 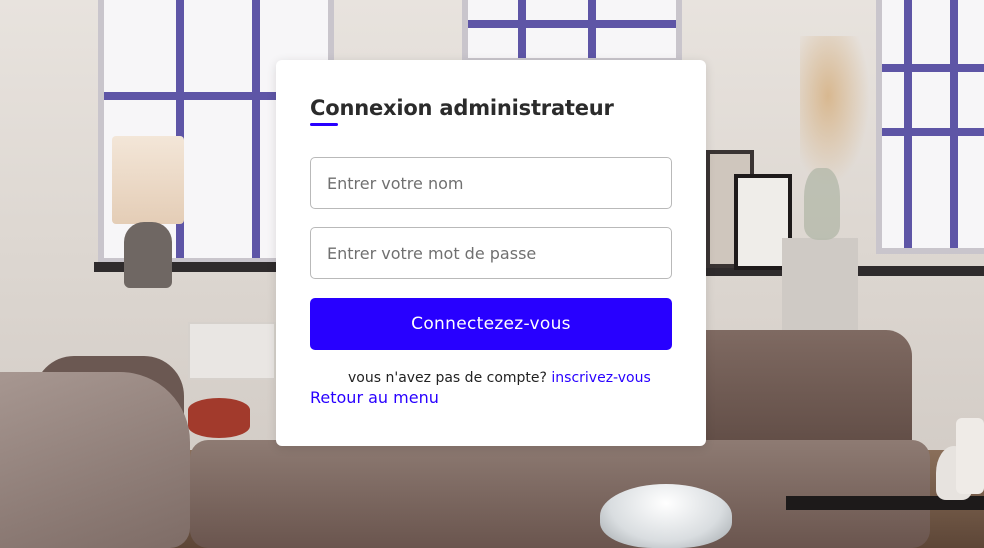 I want to click on no-account-text: vous n'avez pas de compte?, so click(x=447, y=378).